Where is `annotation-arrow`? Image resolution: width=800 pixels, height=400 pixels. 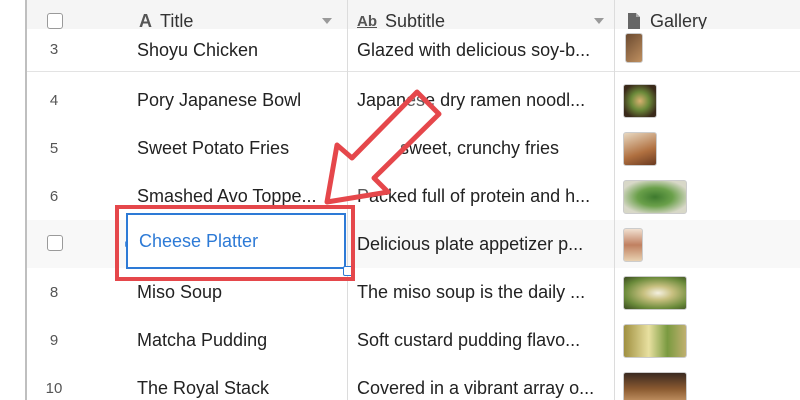 annotation-arrow is located at coordinates (383, 147).